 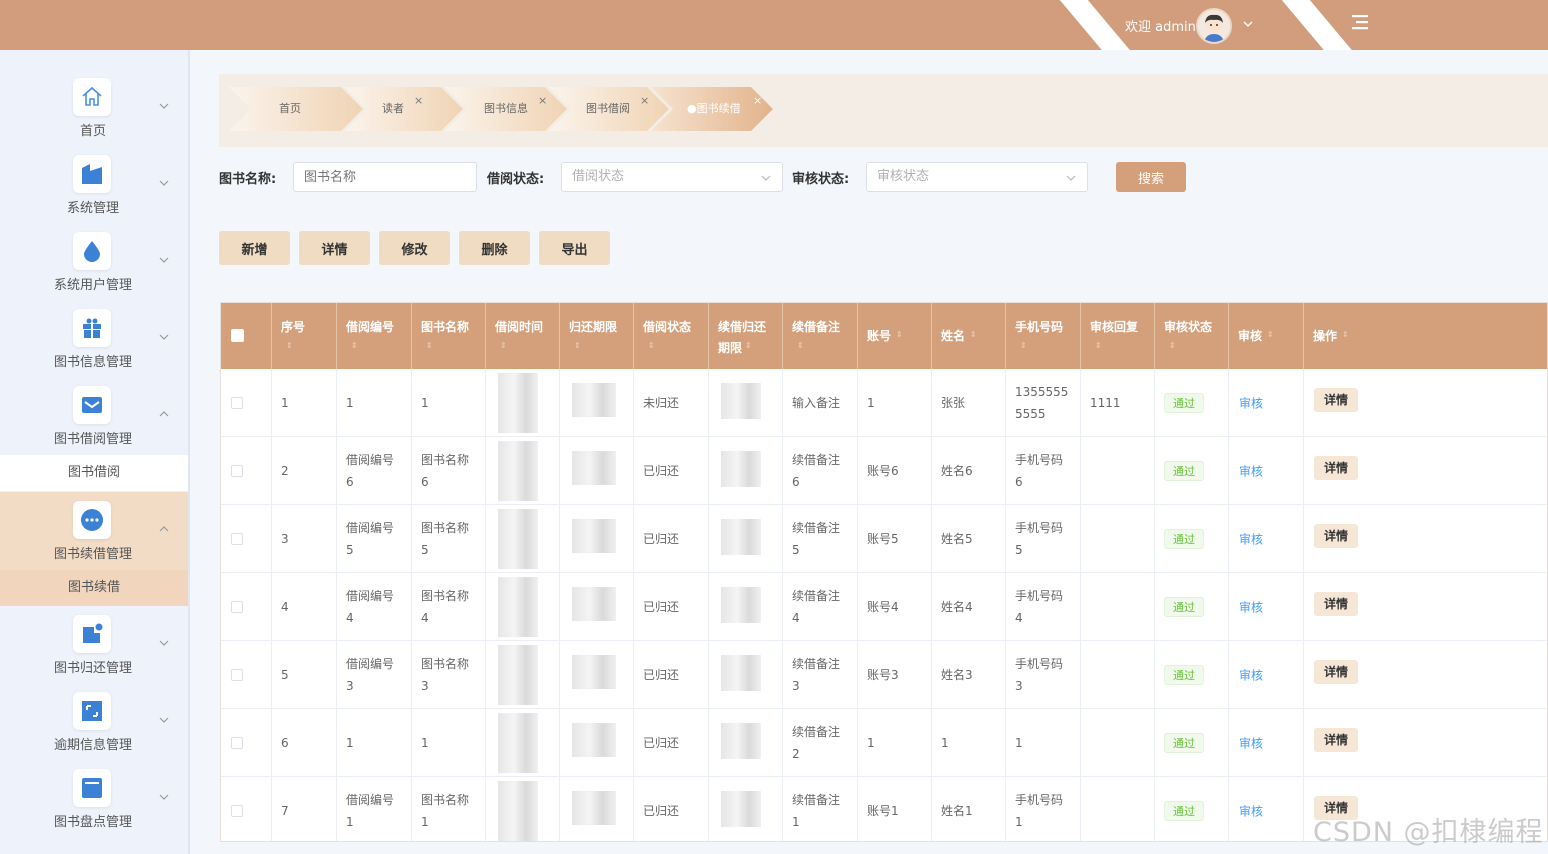 I want to click on detail-button: 详情, so click(x=334, y=248).